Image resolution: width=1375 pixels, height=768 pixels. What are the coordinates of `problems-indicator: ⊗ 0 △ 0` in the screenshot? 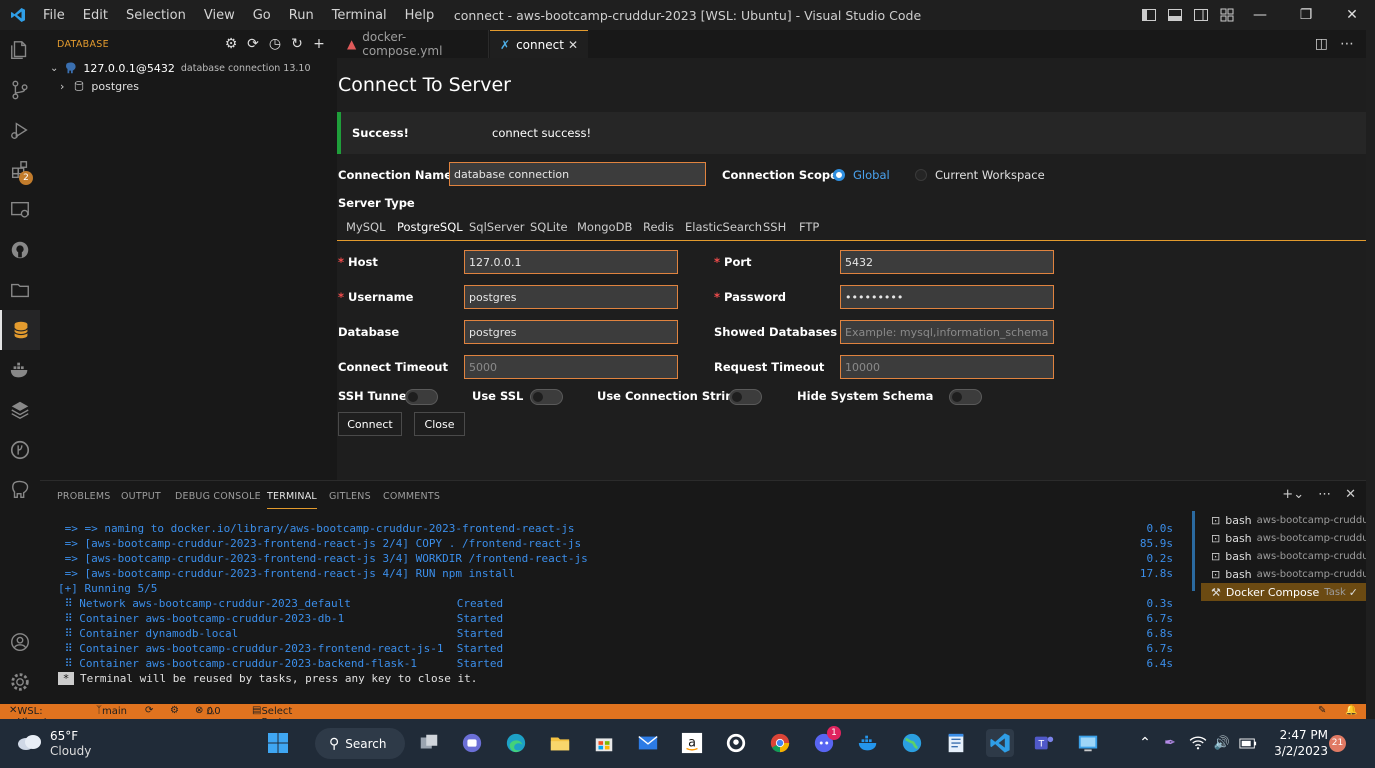 It's located at (208, 711).